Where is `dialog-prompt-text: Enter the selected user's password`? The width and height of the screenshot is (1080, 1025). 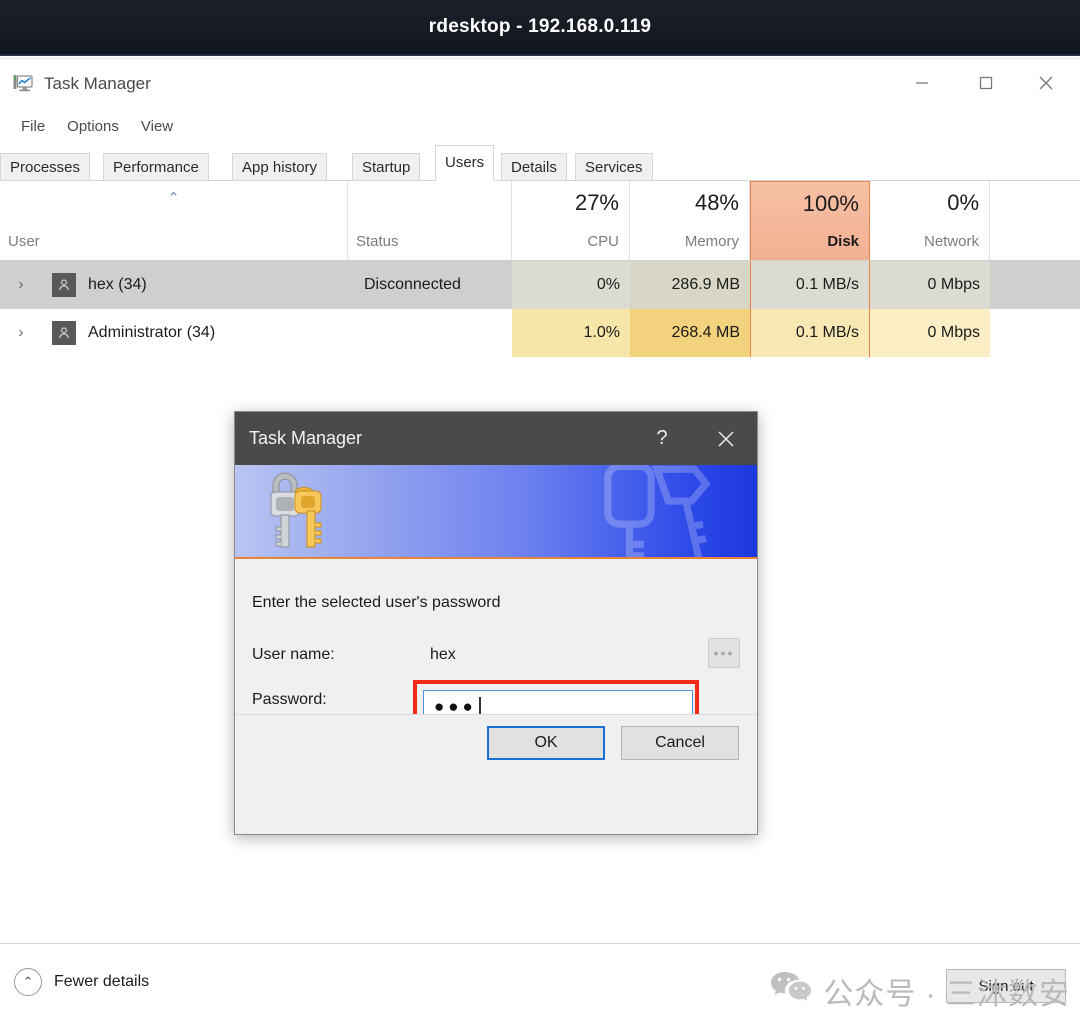 dialog-prompt-text: Enter the selected user's password is located at coordinates (376, 602).